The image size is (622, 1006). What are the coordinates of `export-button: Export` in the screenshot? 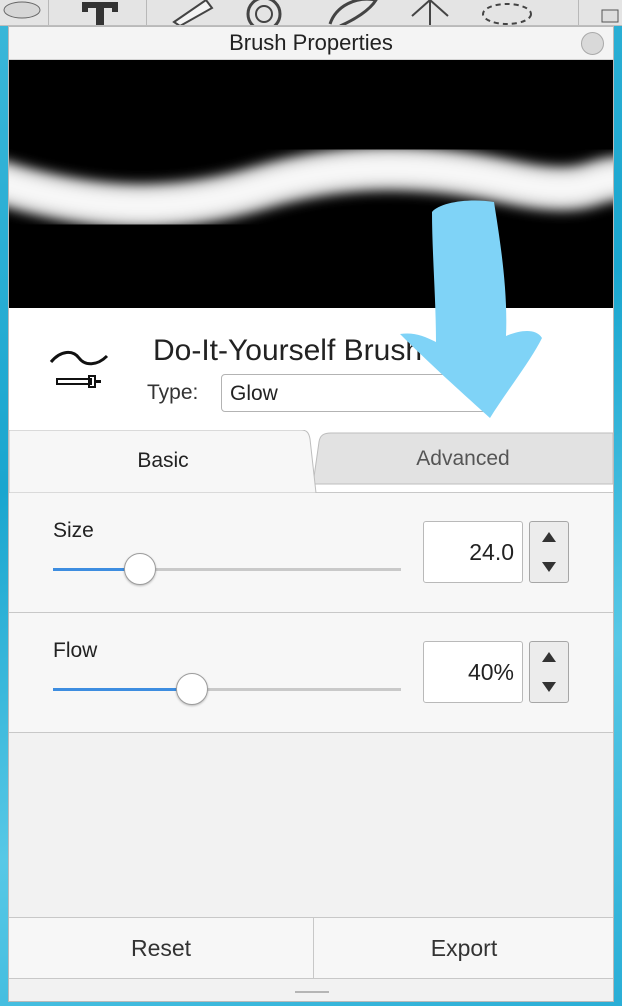 It's located at (464, 948).